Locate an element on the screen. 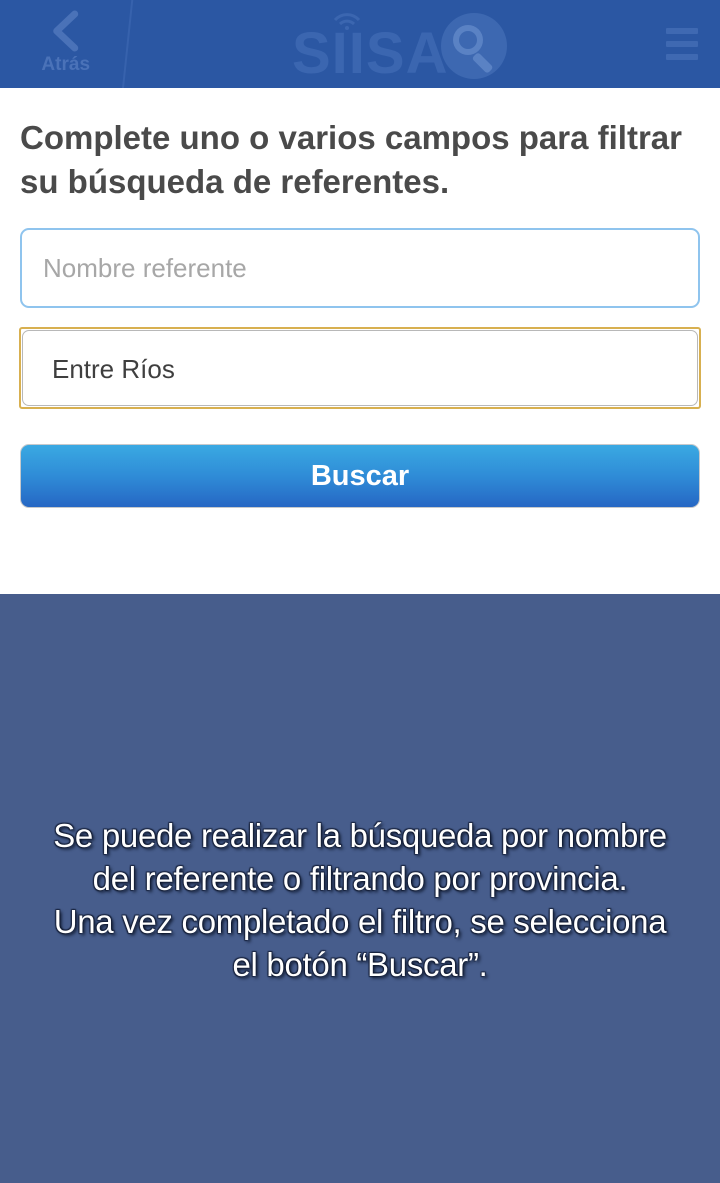 This screenshot has width=720, height=1183. province-select-focus-ring: Entre Ríos is located at coordinates (360, 368).